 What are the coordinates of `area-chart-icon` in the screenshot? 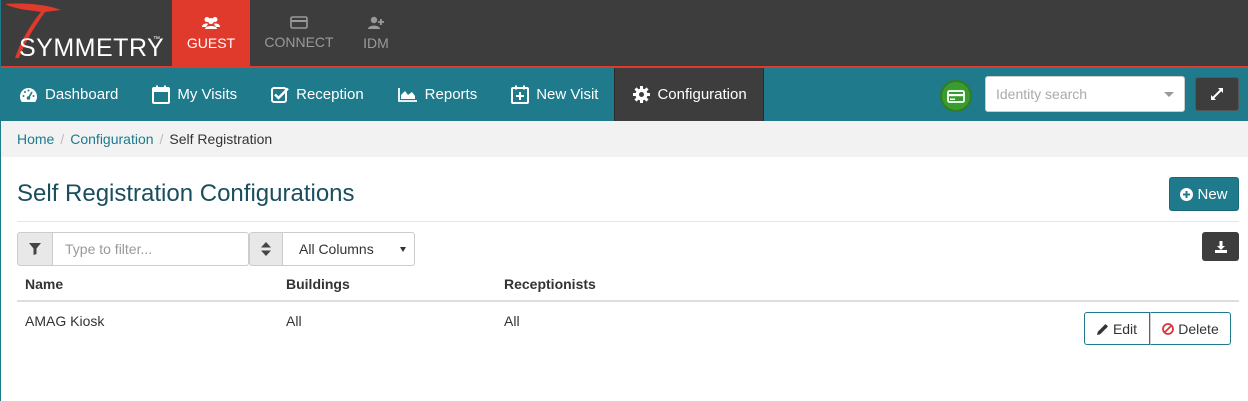 It's located at (407, 95).